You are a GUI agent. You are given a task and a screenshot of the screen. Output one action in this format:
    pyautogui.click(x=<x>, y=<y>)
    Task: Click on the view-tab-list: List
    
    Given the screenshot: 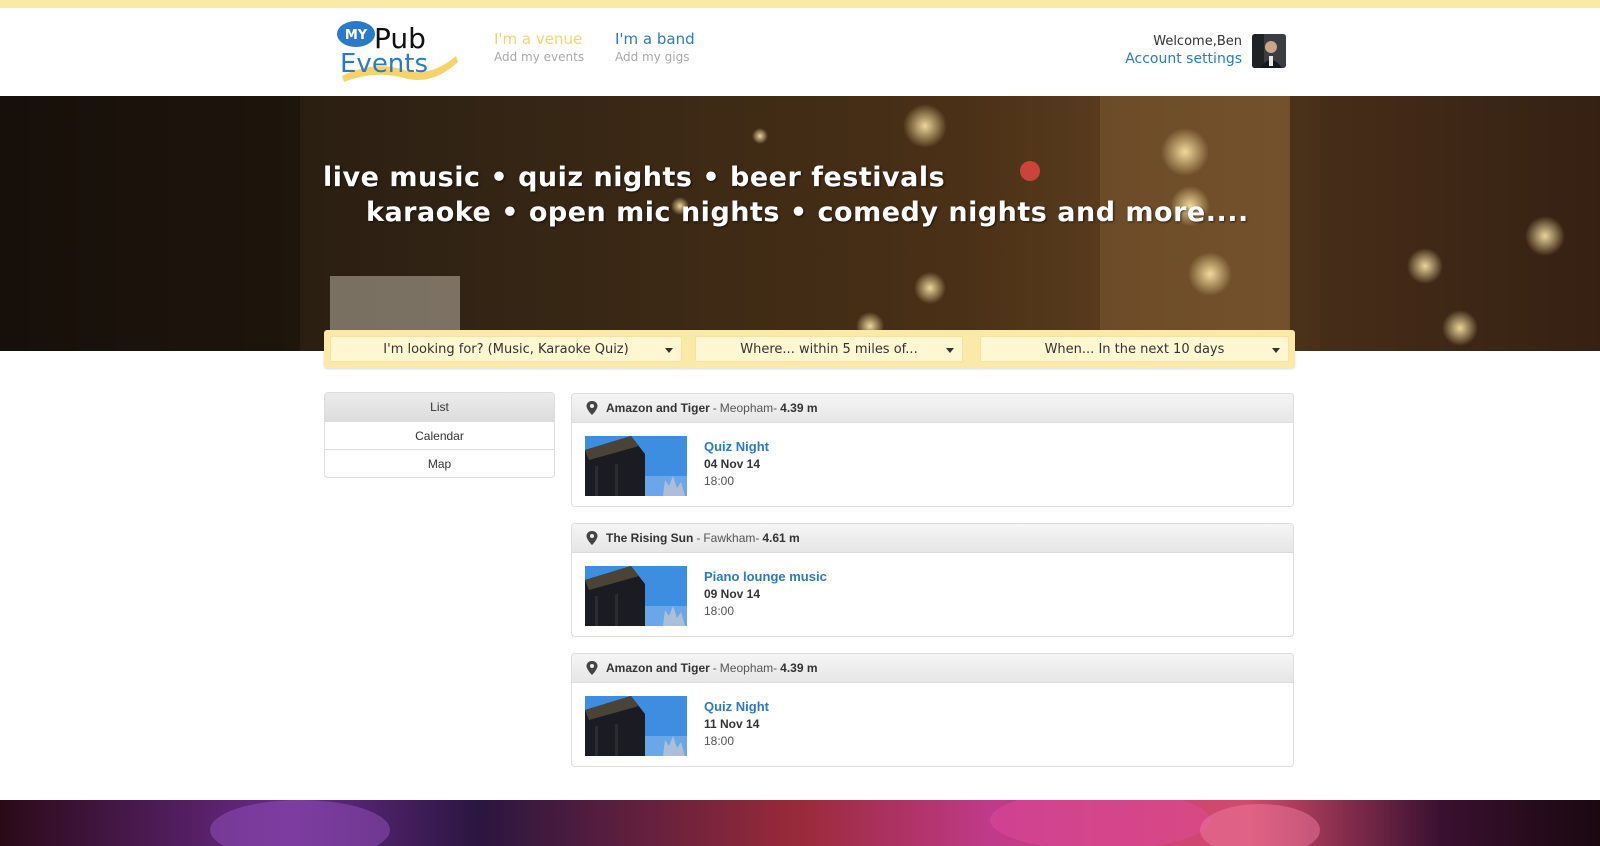 What is the action you would take?
    pyautogui.click(x=439, y=407)
    